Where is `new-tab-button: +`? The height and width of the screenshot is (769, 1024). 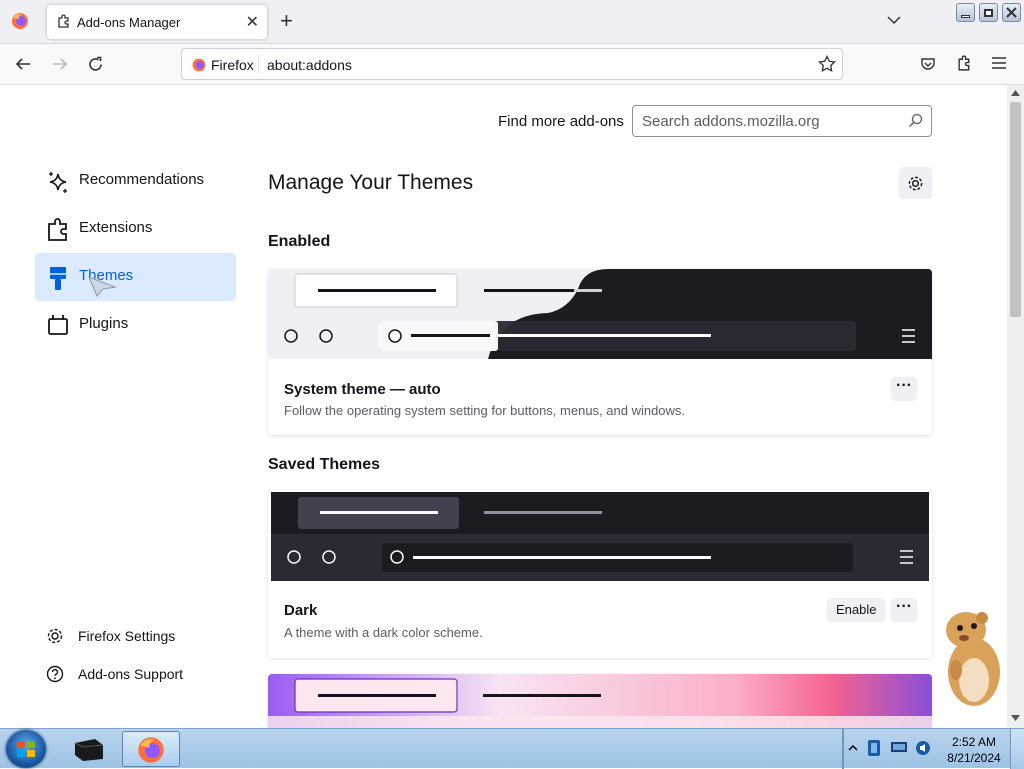 new-tab-button: + is located at coordinates (286, 21).